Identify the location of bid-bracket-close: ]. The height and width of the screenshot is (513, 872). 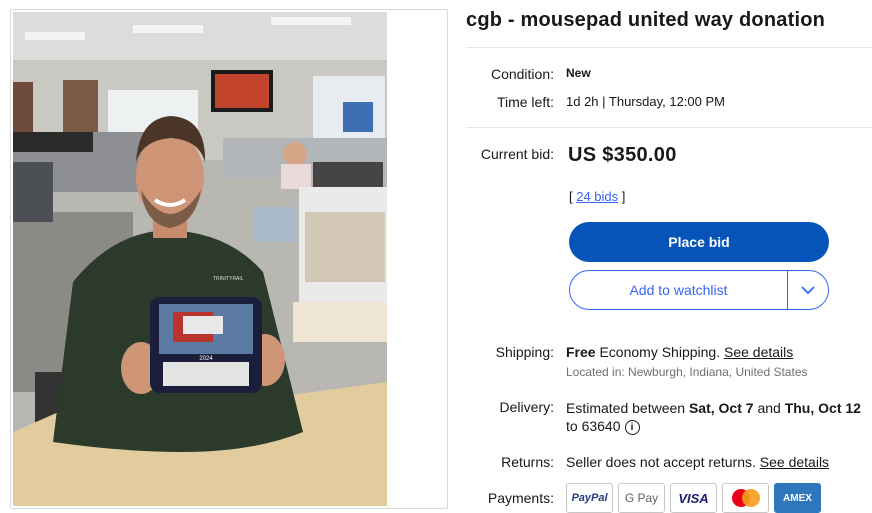
(622, 196).